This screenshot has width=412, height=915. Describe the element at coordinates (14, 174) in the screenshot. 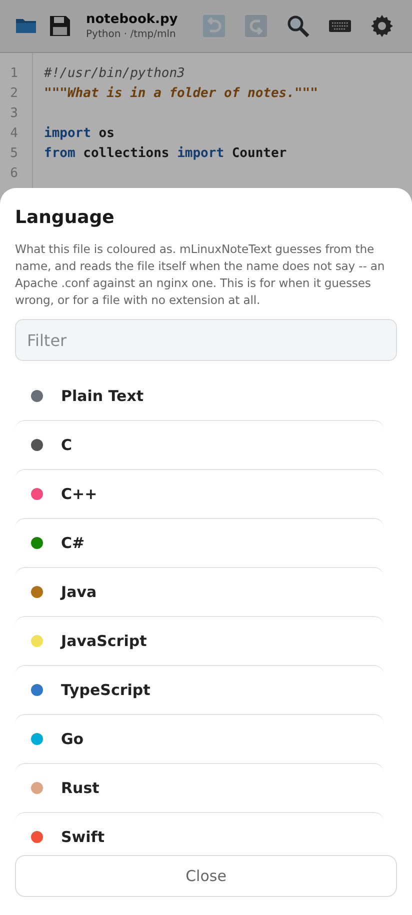

I see `line-number: 6` at that location.